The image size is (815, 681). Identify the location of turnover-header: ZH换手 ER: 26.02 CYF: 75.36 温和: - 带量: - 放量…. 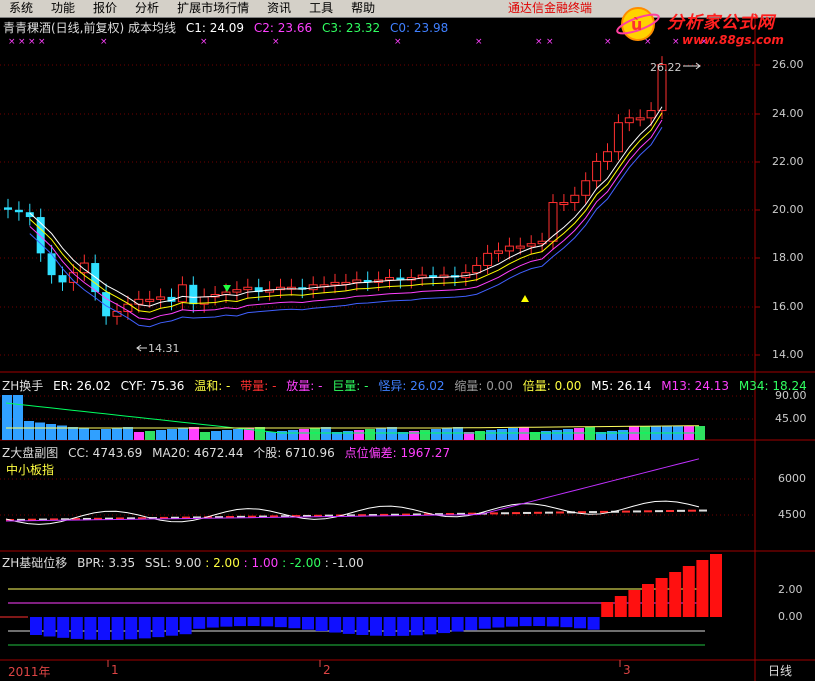
(404, 385).